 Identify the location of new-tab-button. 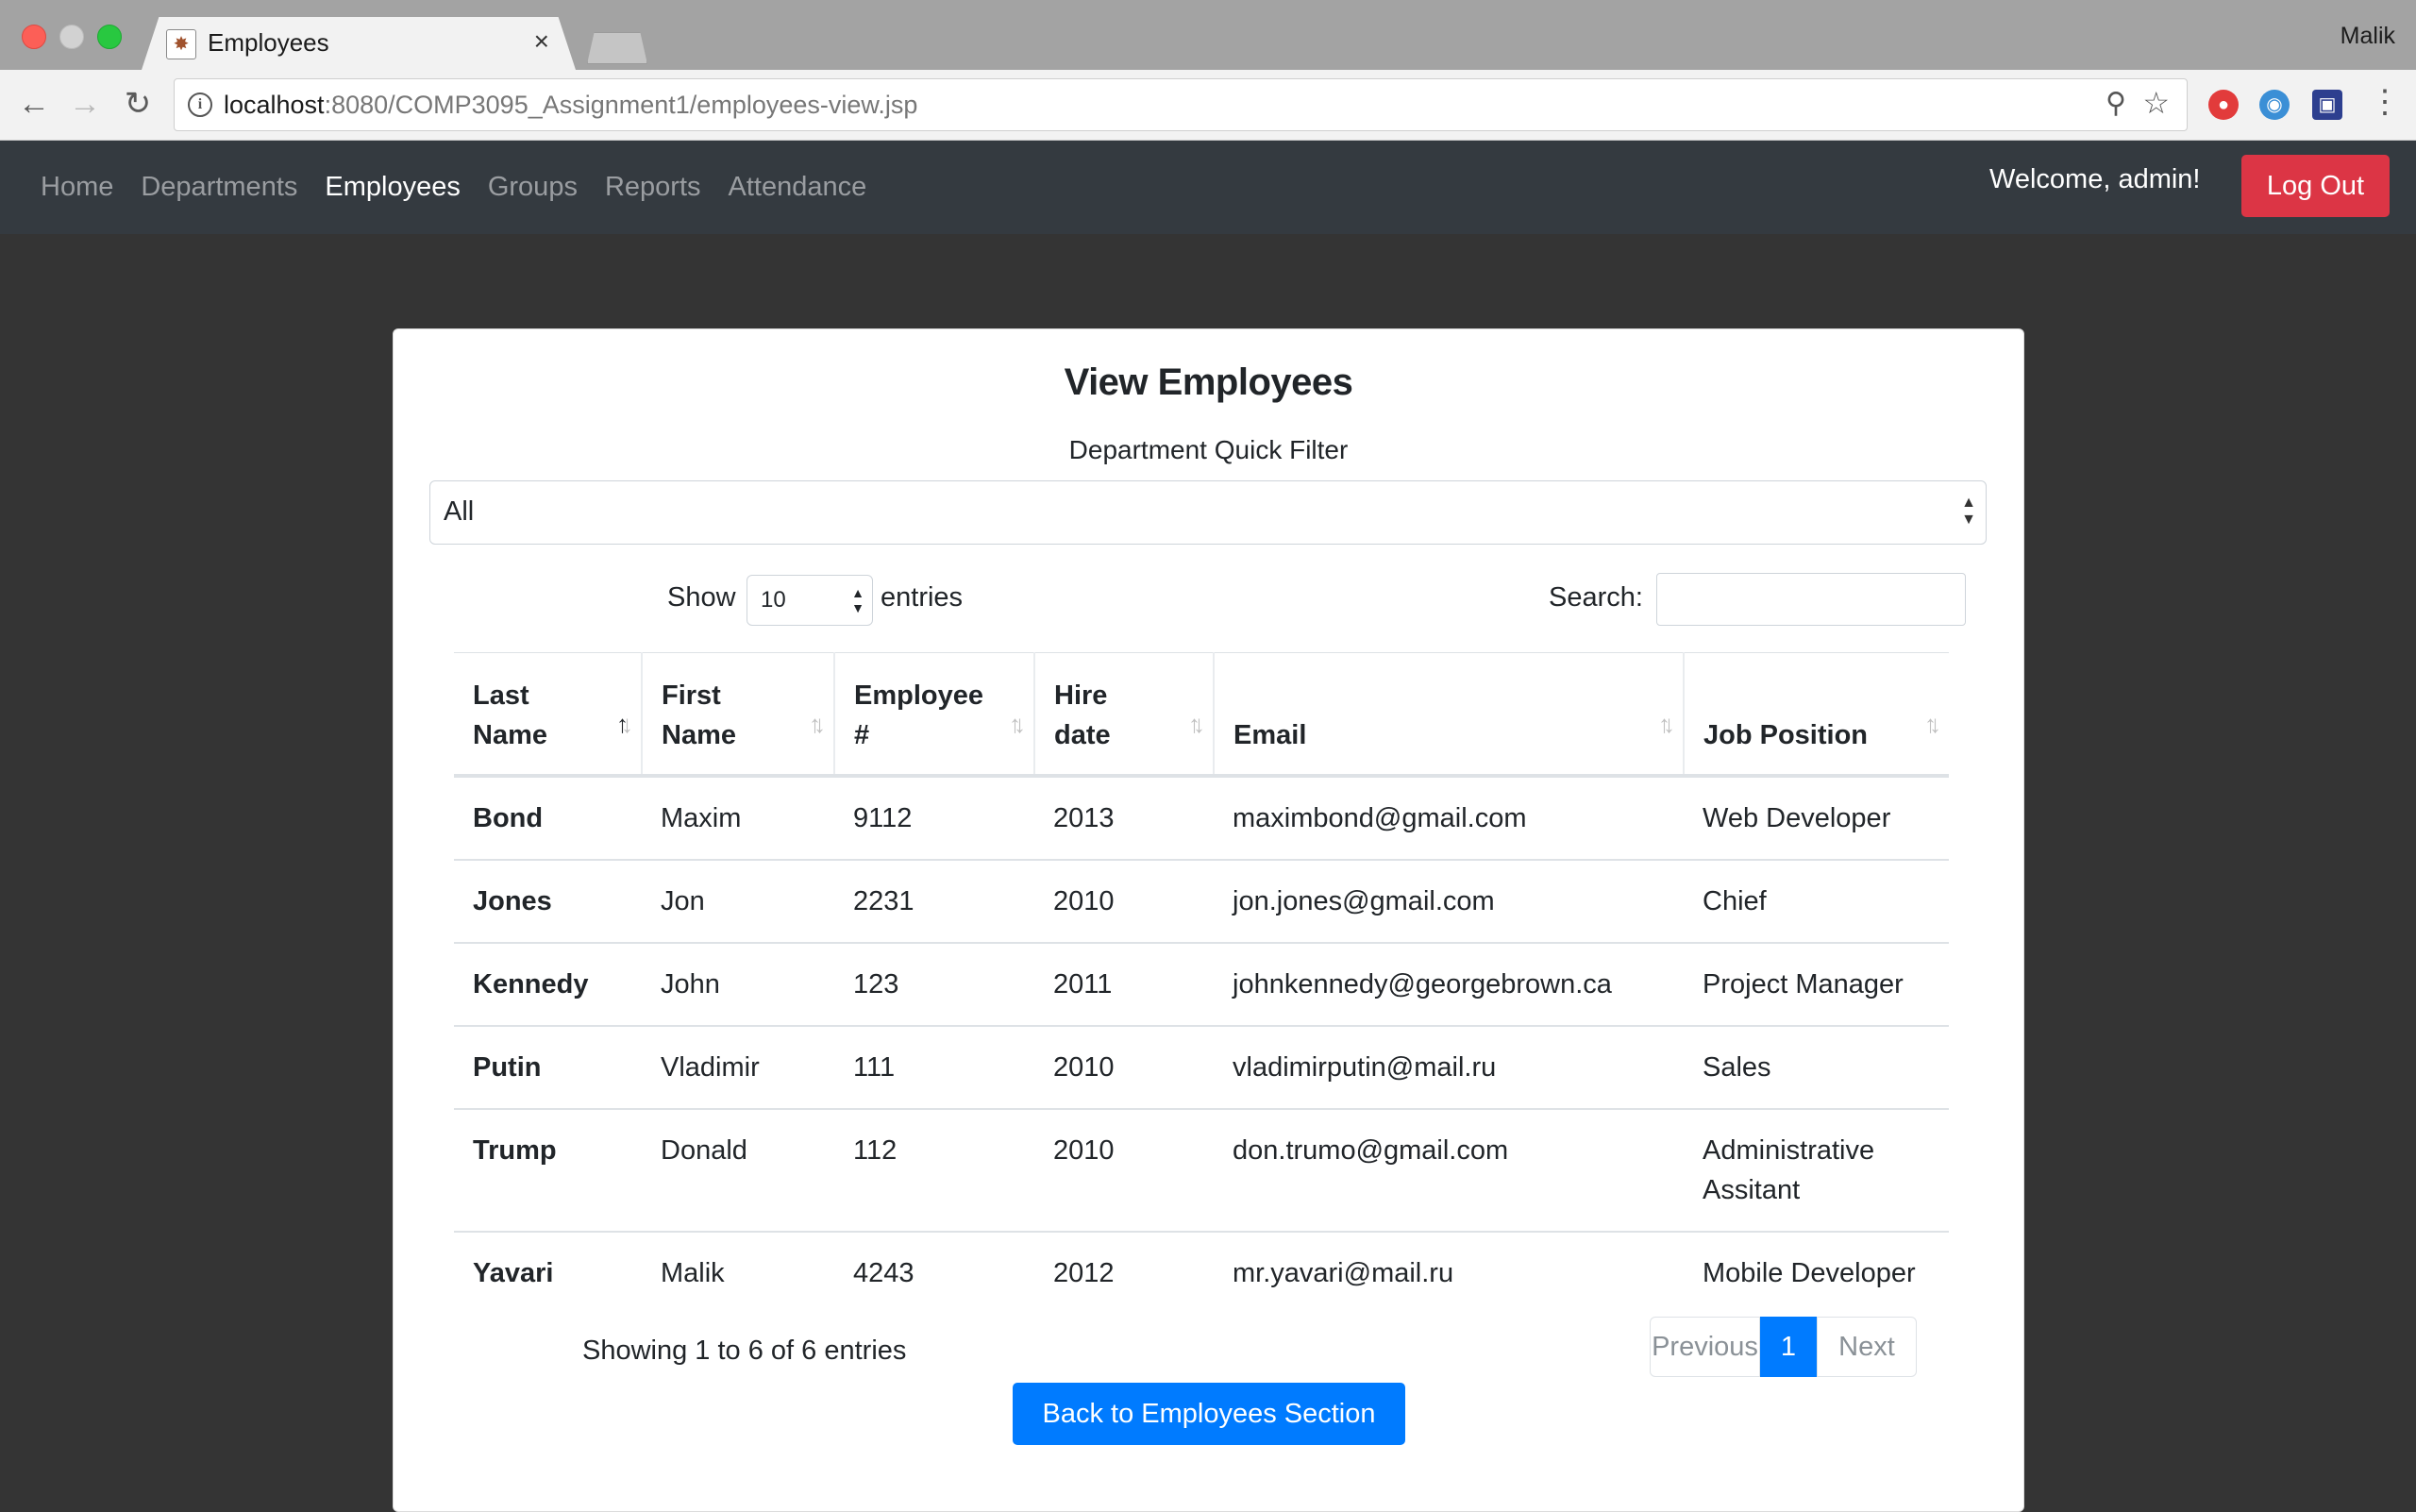
(617, 48).